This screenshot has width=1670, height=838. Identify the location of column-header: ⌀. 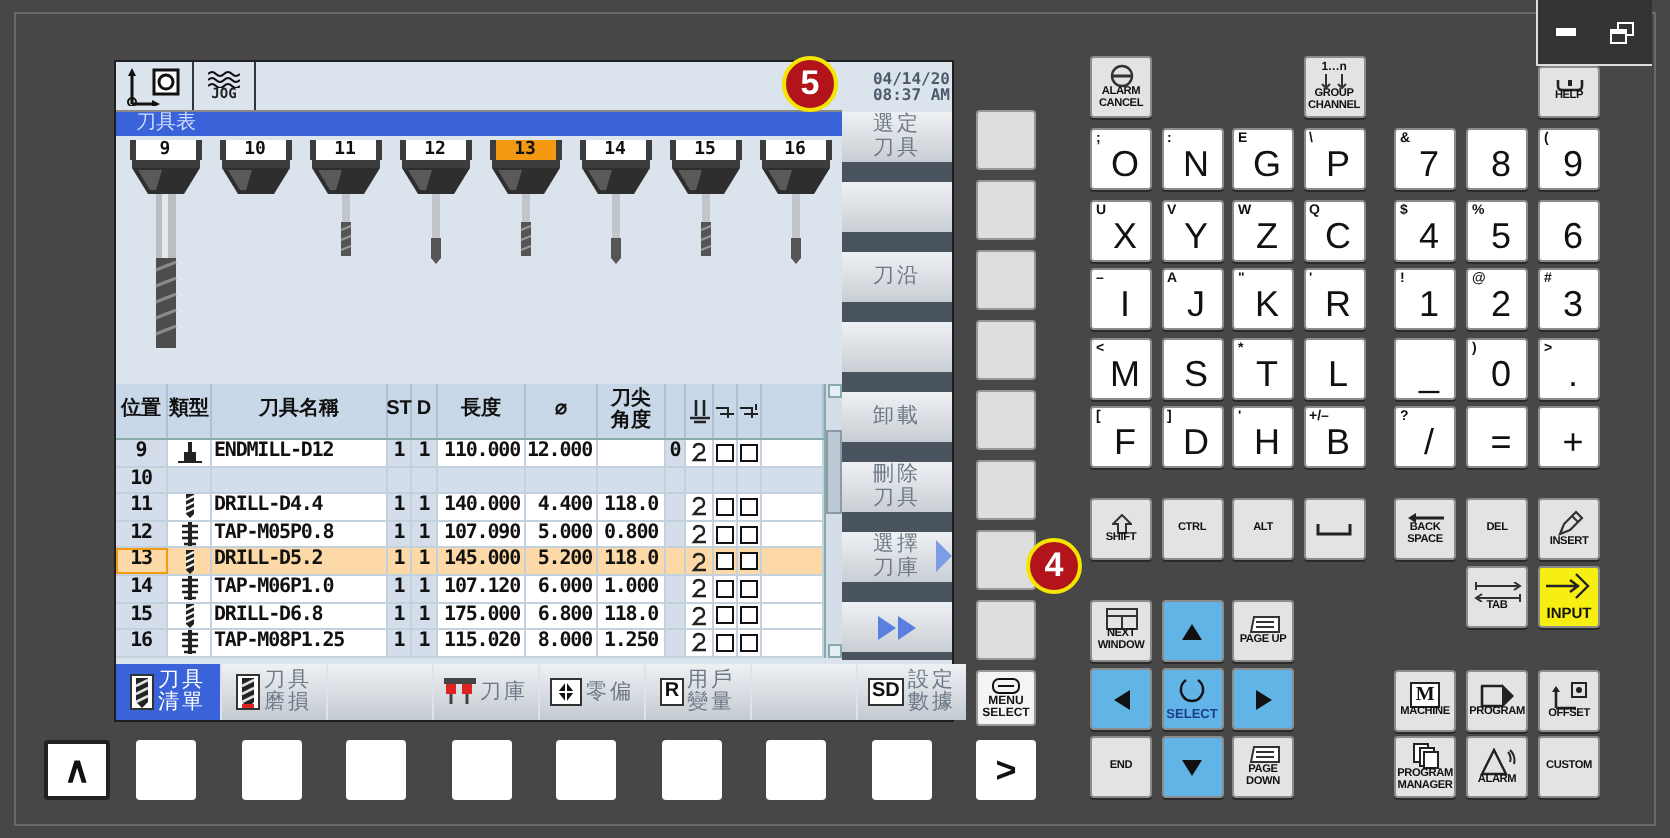
(562, 411).